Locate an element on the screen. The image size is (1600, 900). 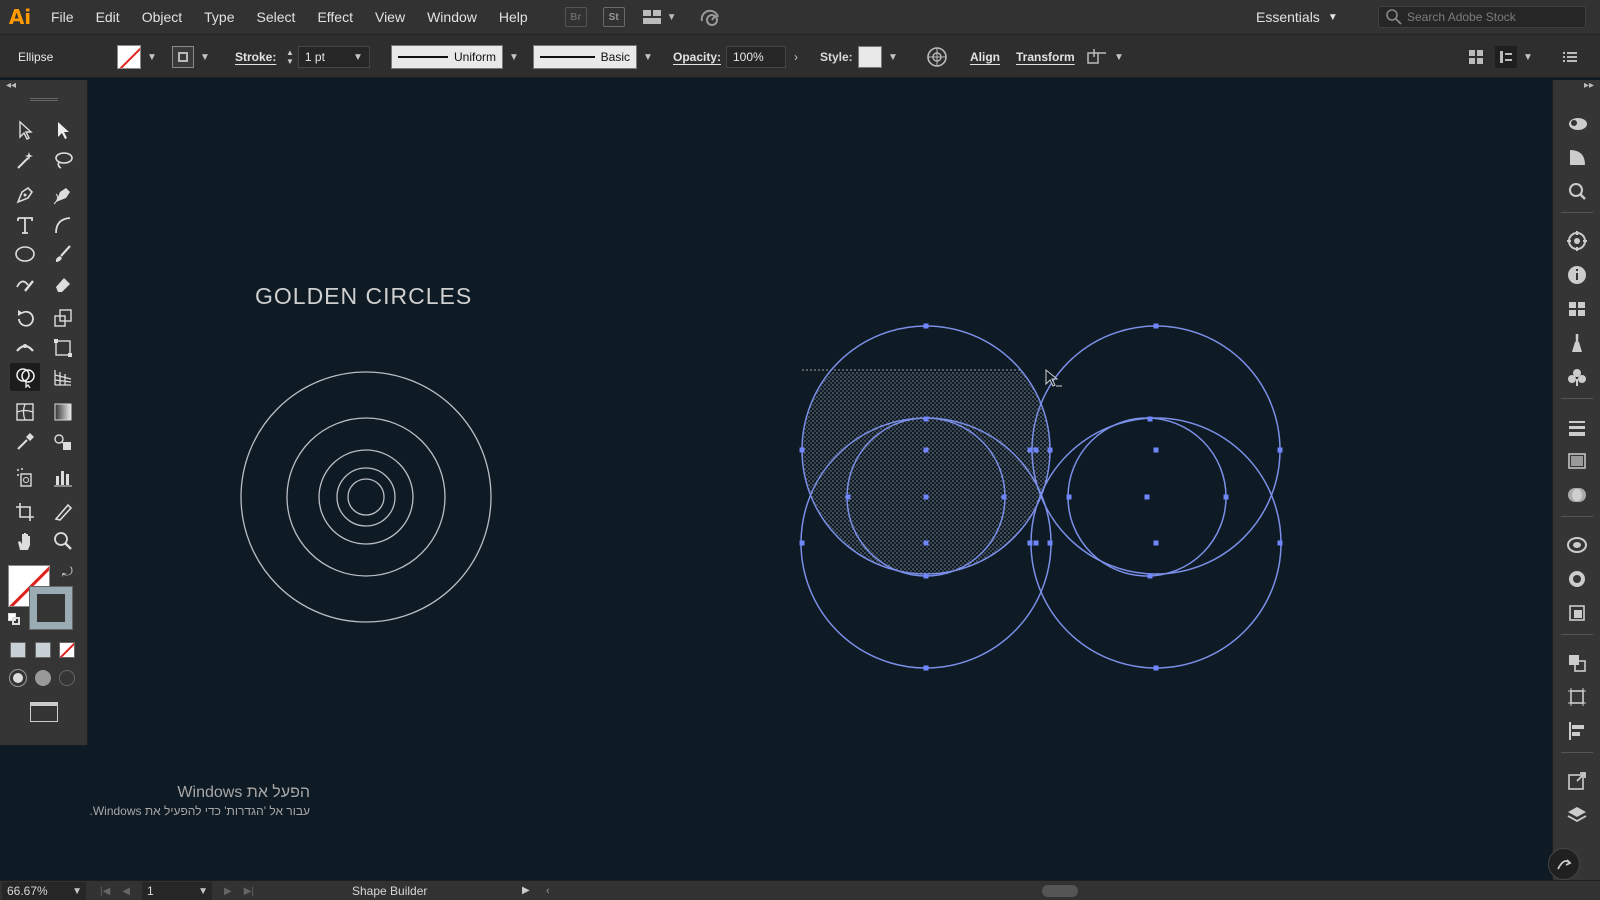
symbol-sprayer-tool-icon is located at coordinates (25, 477).